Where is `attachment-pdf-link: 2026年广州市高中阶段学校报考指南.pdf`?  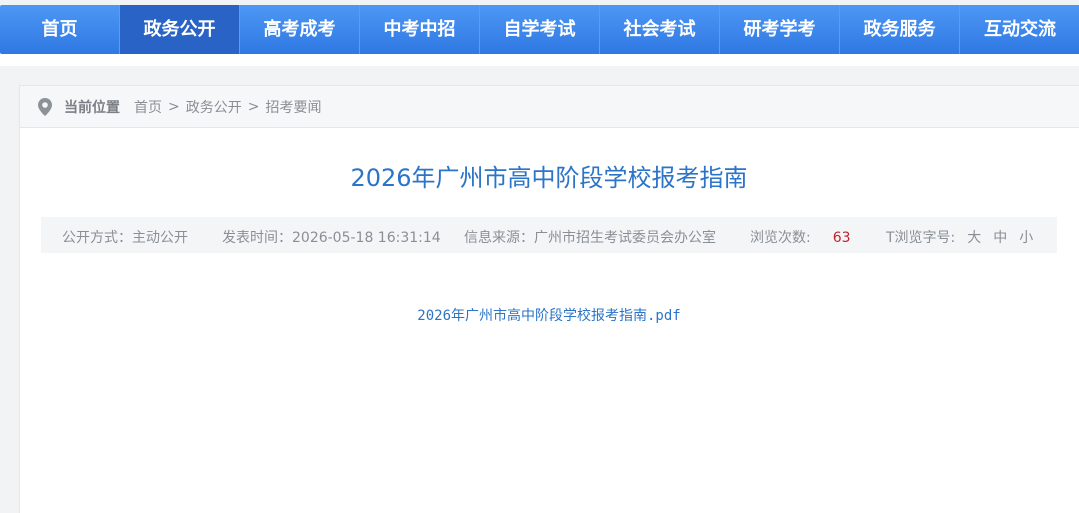
attachment-pdf-link: 2026年广州市高中阶段学校报考指南.pdf is located at coordinates (549, 315).